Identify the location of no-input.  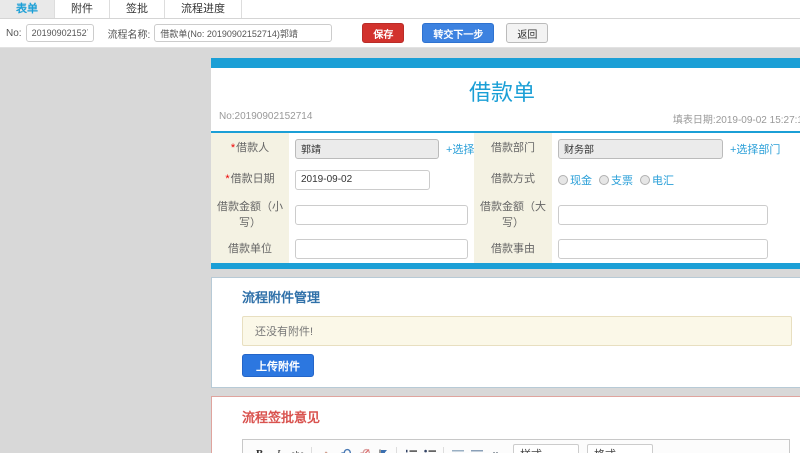
(59, 33).